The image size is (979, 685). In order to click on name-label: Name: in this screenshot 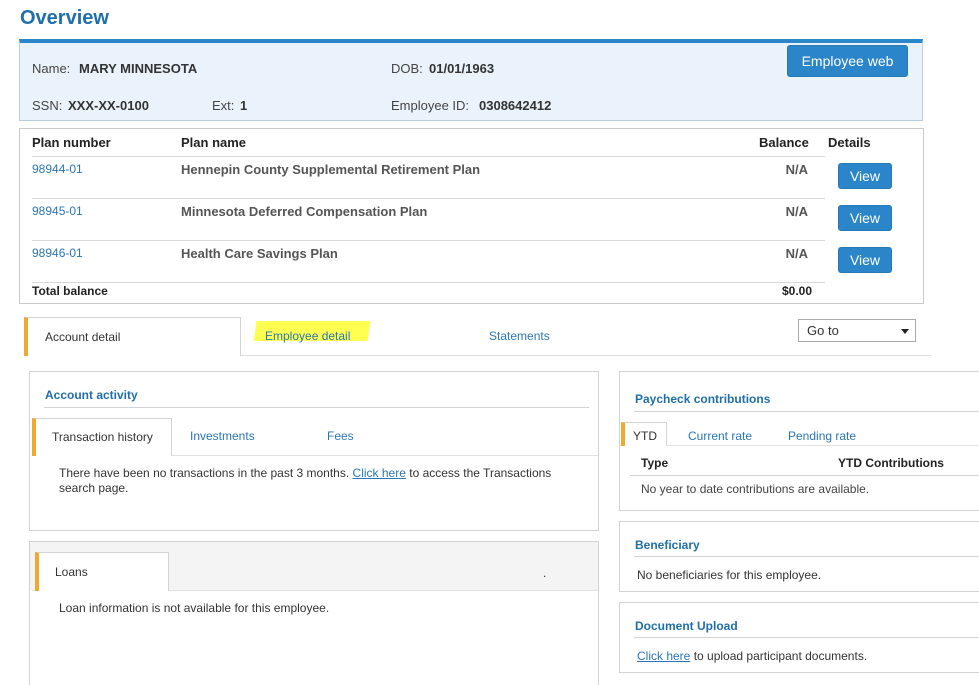, I will do `click(51, 68)`.